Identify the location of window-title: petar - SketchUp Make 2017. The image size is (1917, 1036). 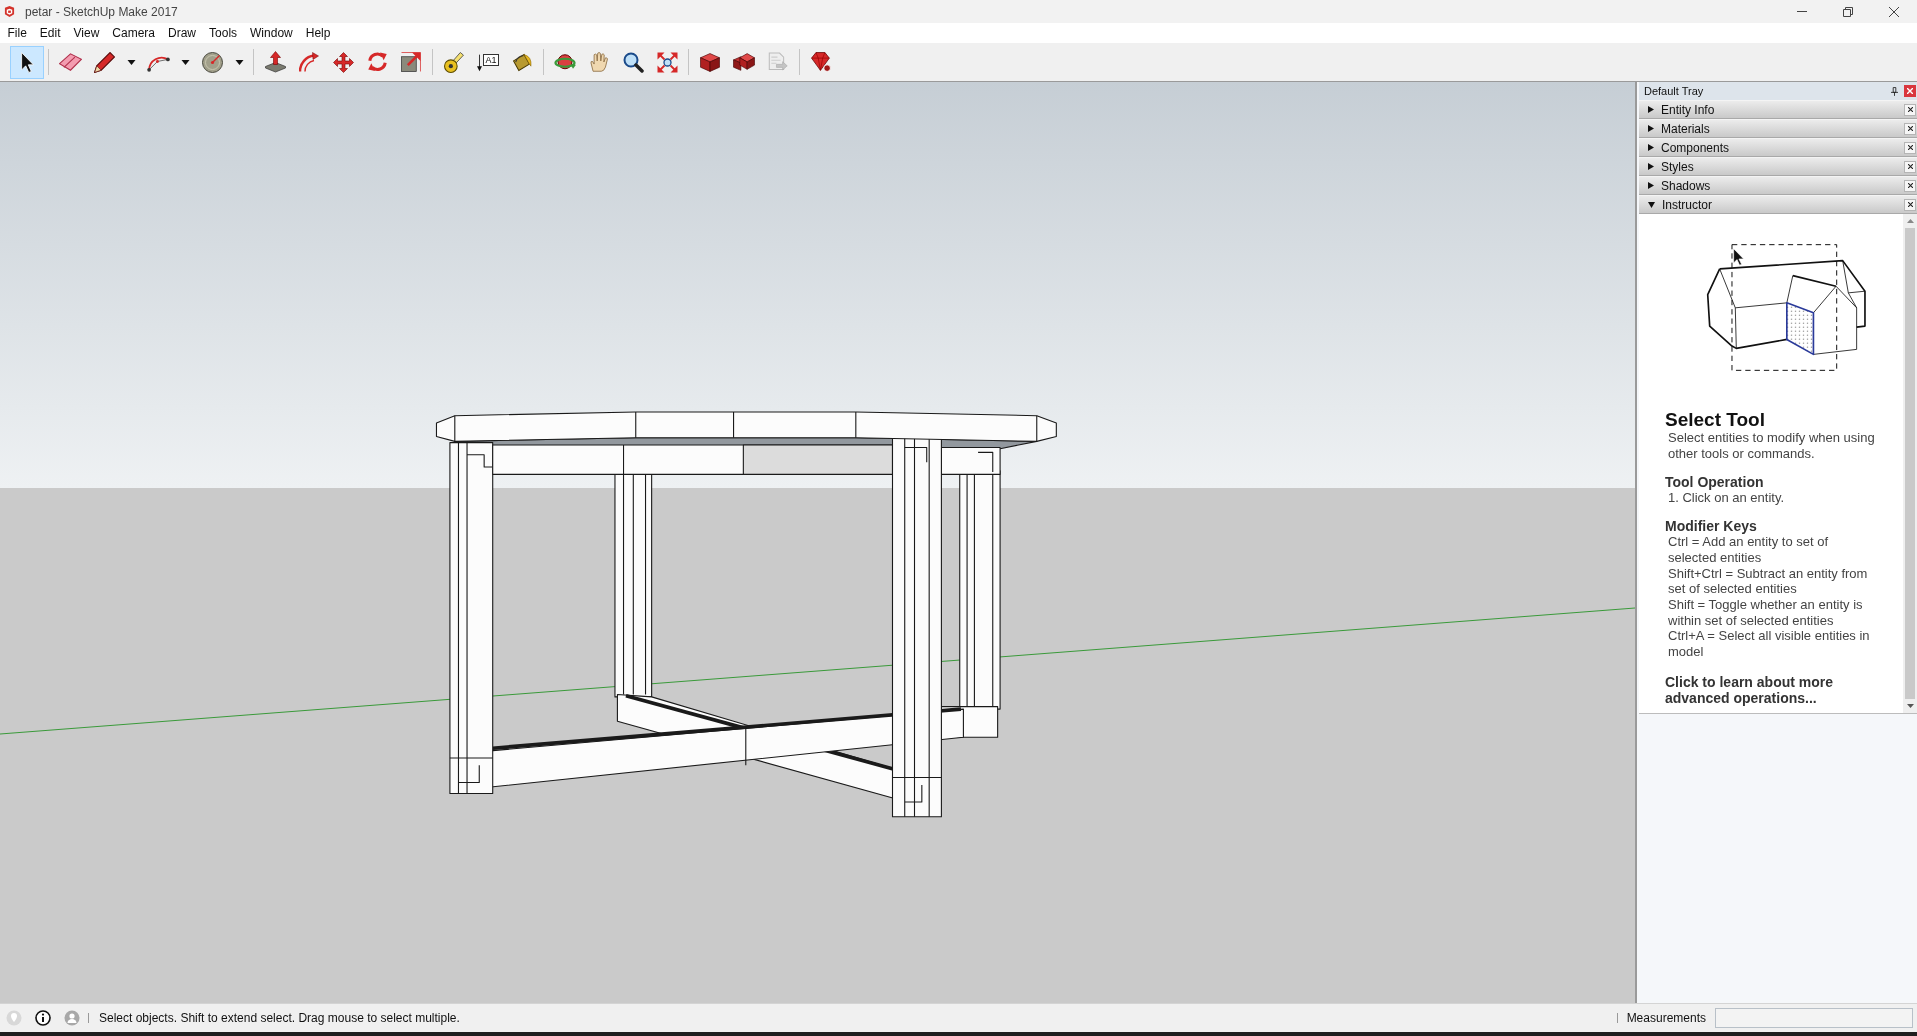
(101, 11).